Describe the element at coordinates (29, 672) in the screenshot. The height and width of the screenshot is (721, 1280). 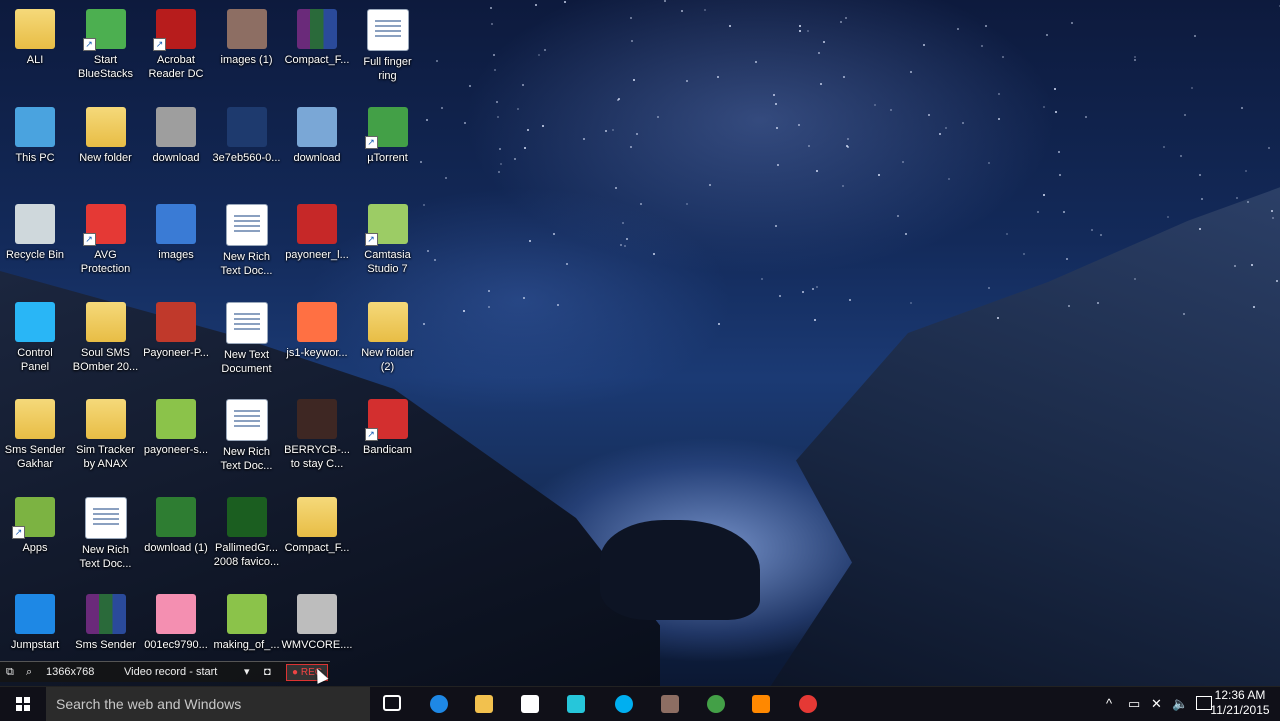
I see `search-icon: ⌕` at that location.